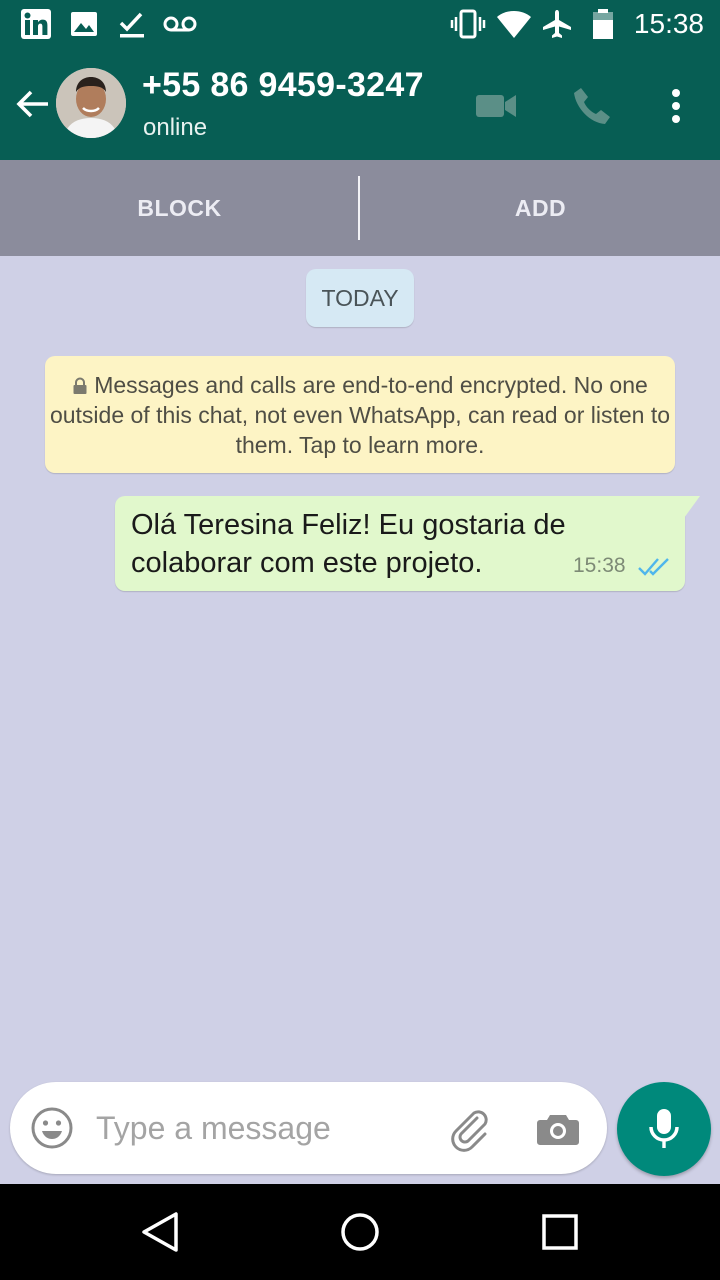 The width and height of the screenshot is (720, 1280). I want to click on message-composer, so click(308, 1128).